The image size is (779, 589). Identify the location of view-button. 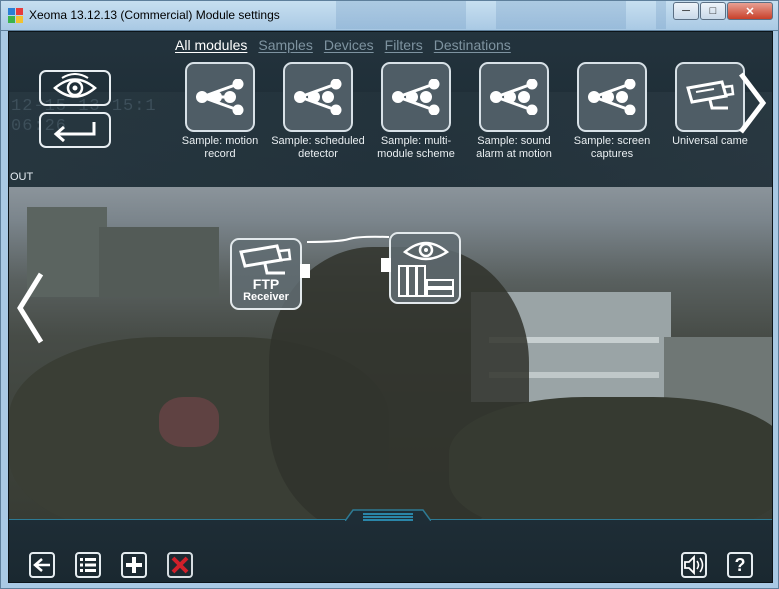
(75, 88).